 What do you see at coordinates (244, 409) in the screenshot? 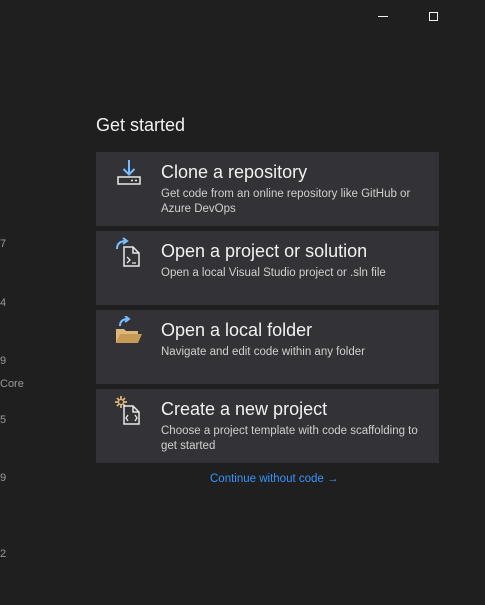
I see `card-title: Create a new project` at bounding box center [244, 409].